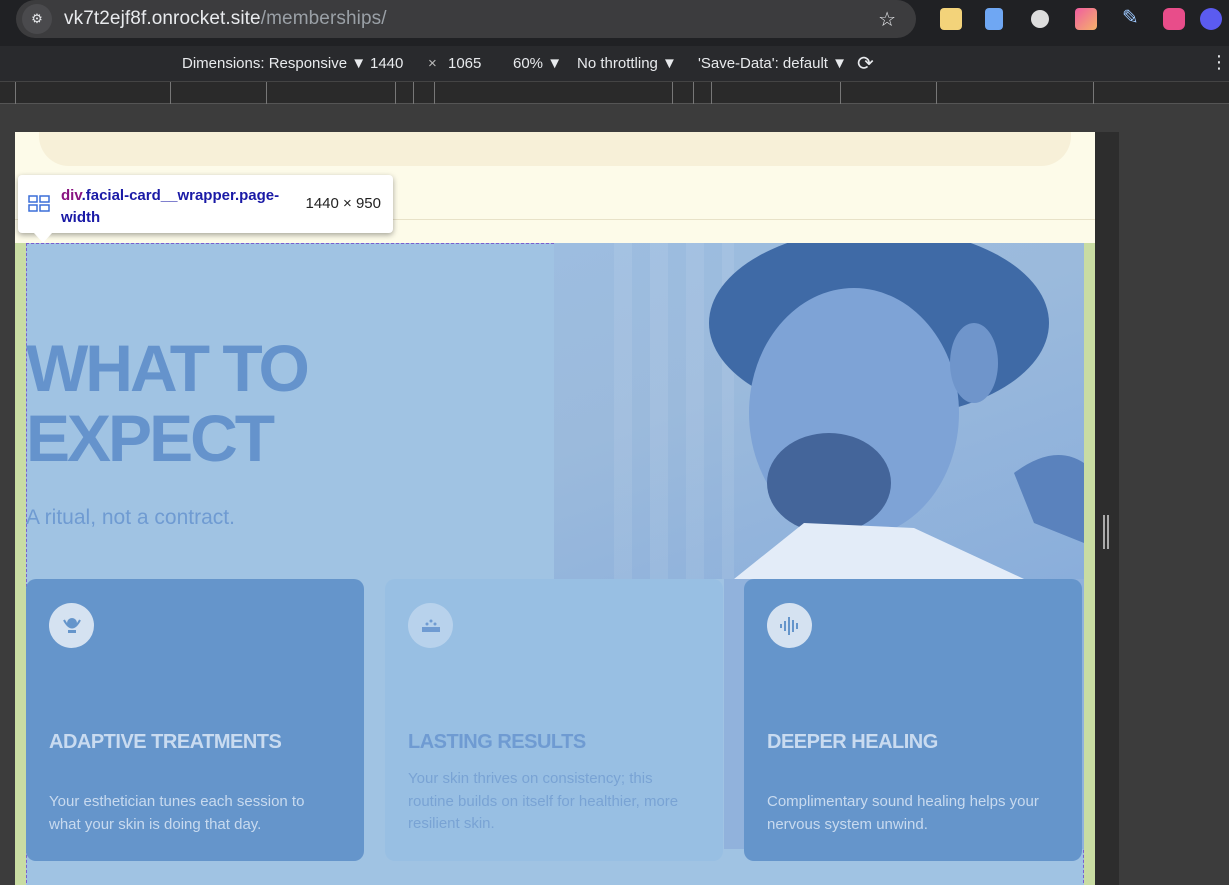 This screenshot has height=885, width=1229. I want to click on media-query-ruler, so click(614, 93).